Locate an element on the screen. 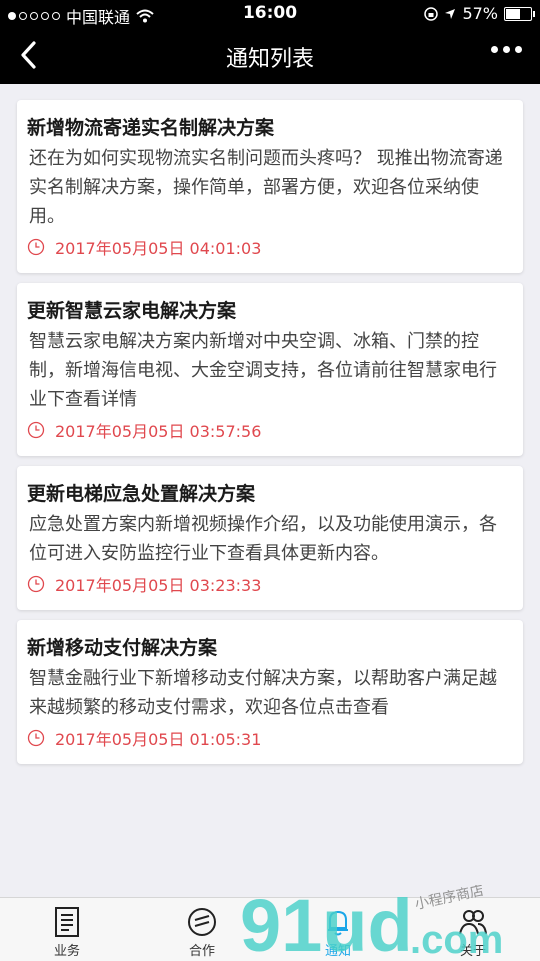 The height and width of the screenshot is (961, 540). page-title: 通知列表 is located at coordinates (269, 59).